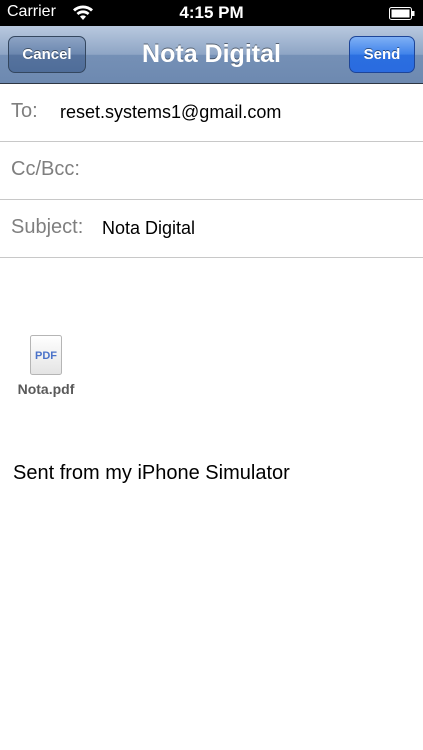  What do you see at coordinates (47, 227) in the screenshot?
I see `subject-label: Subject:` at bounding box center [47, 227].